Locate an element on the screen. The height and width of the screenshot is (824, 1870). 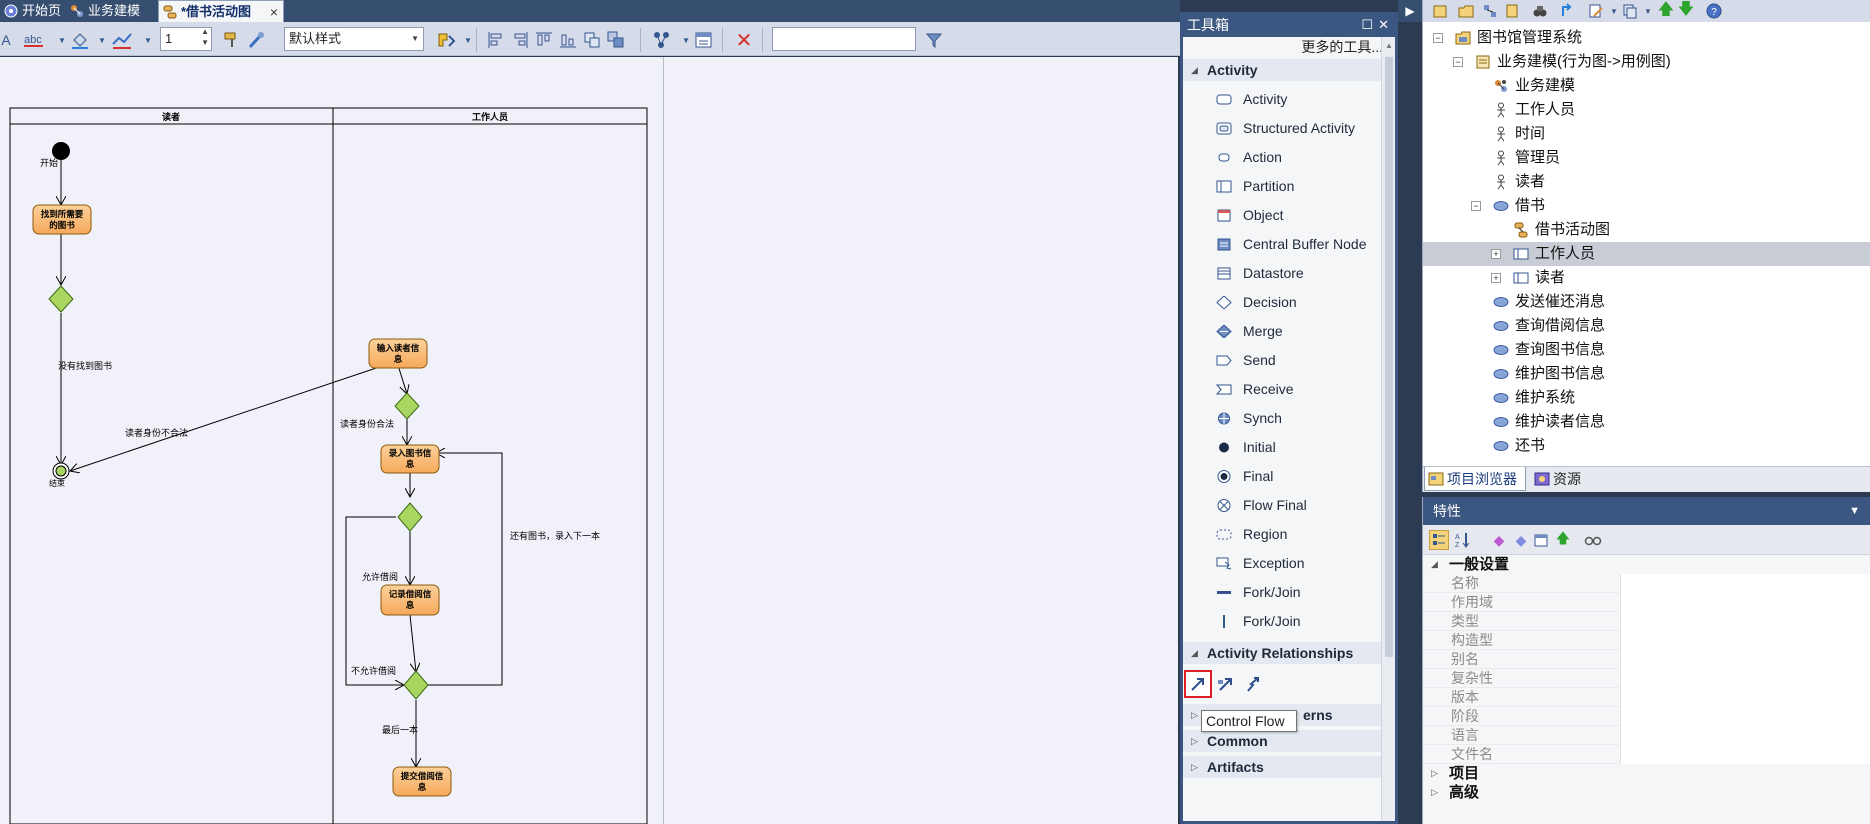
new-package-icon is located at coordinates (1466, 11).